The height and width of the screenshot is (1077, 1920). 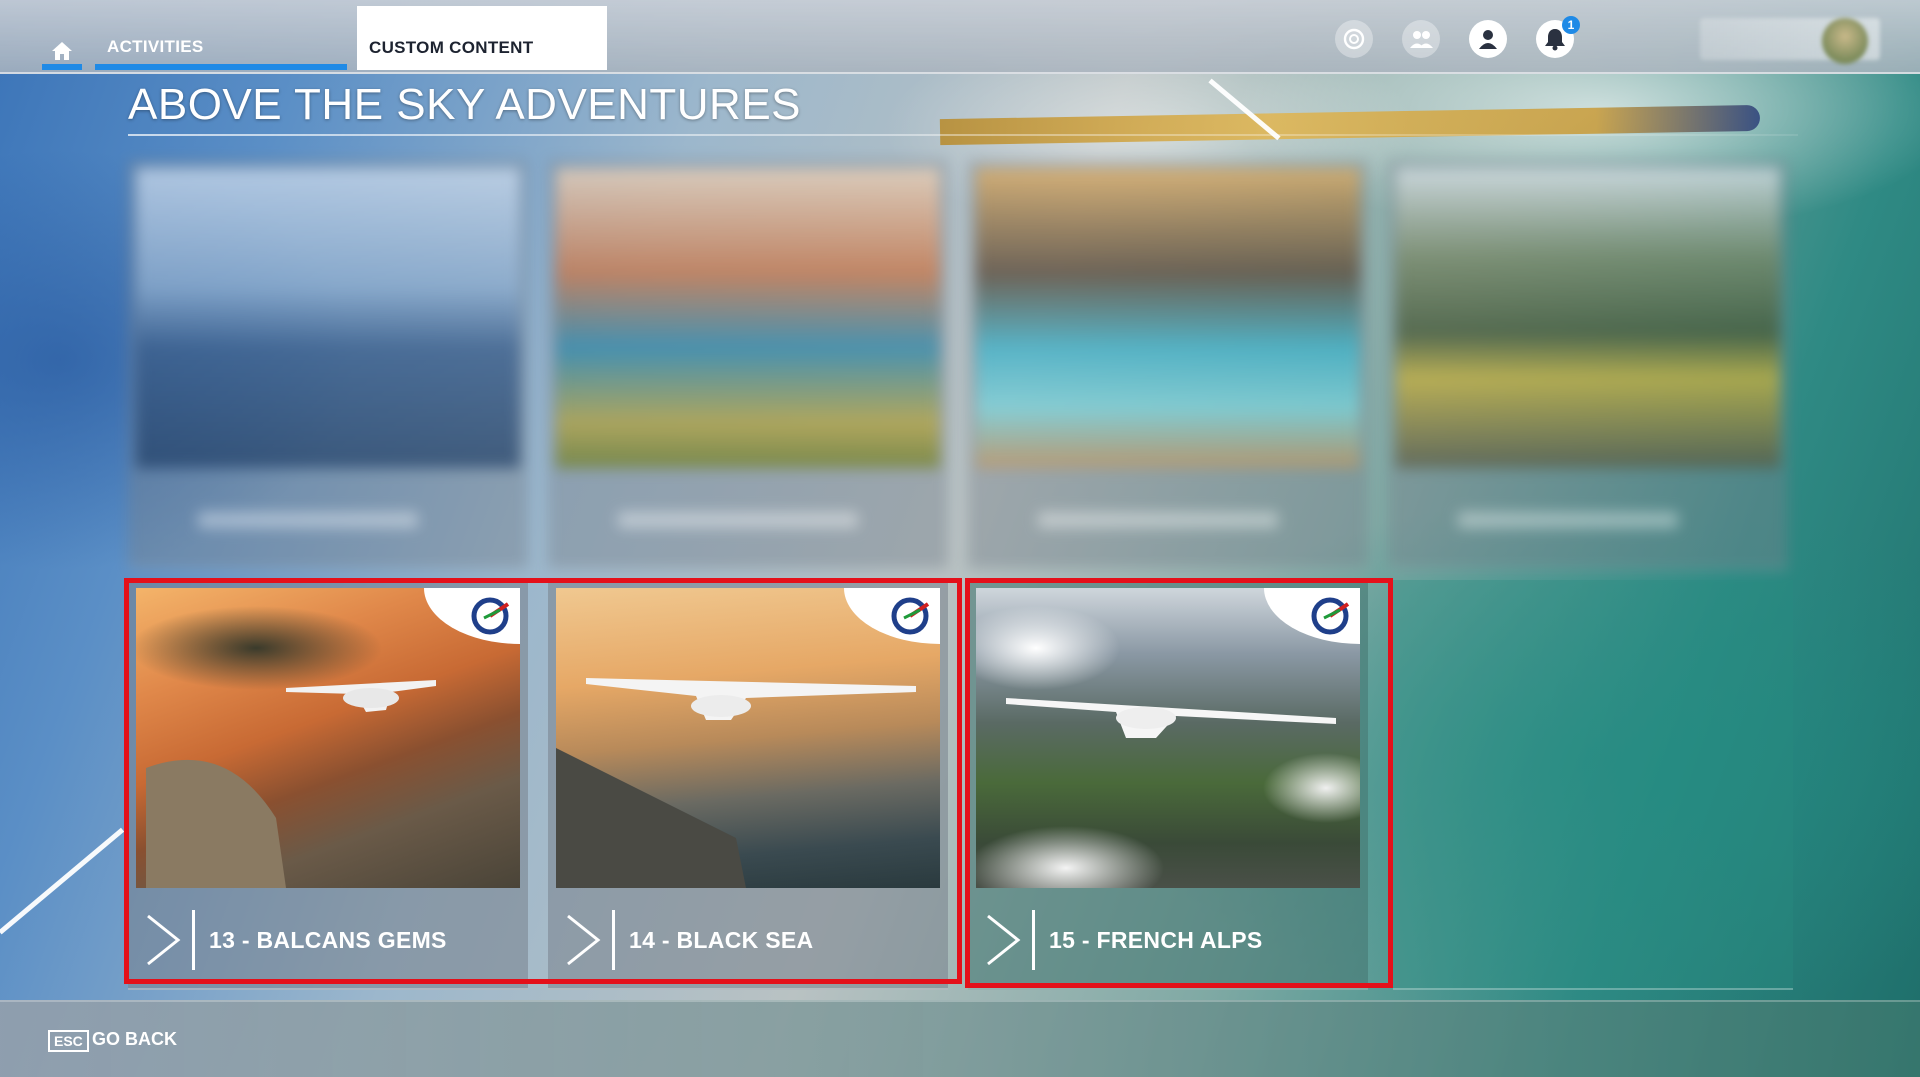 What do you see at coordinates (1555, 40) in the screenshot?
I see `notifications-icon` at bounding box center [1555, 40].